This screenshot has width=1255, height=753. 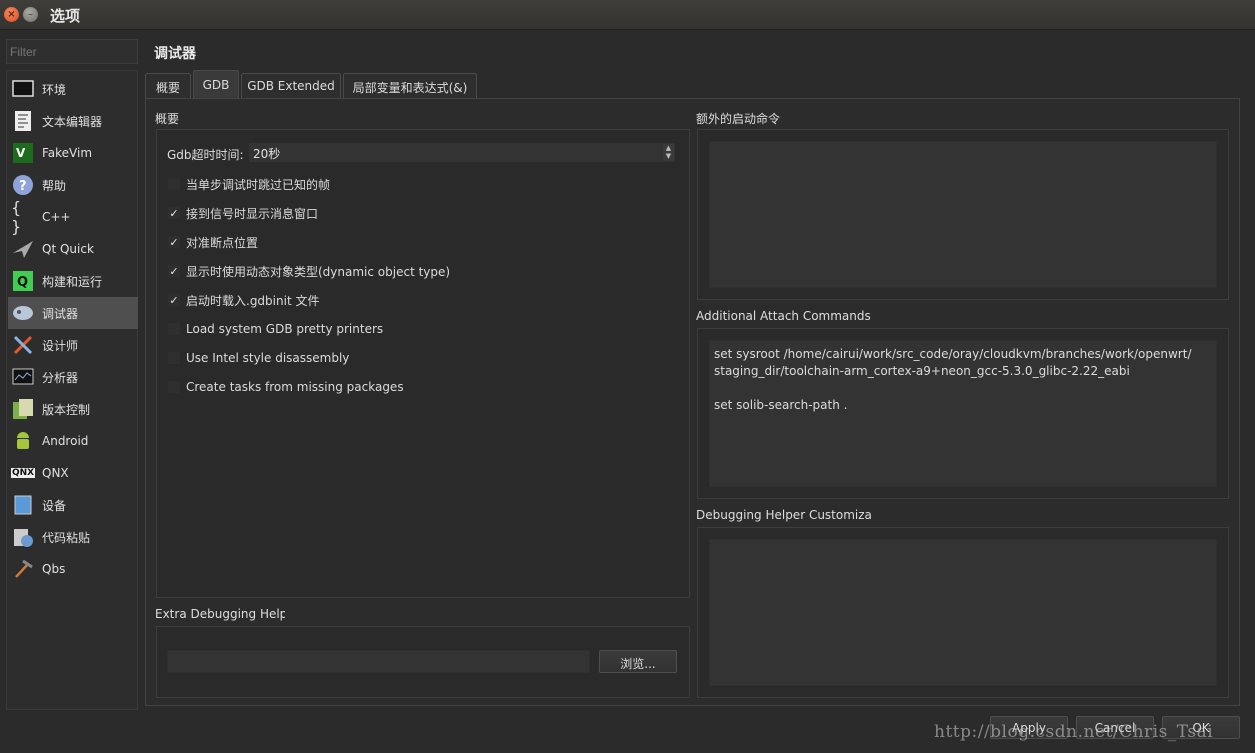 I want to click on checkbox-label: 显示时使用动态对象类型(dynamic object type), so click(x=318, y=271).